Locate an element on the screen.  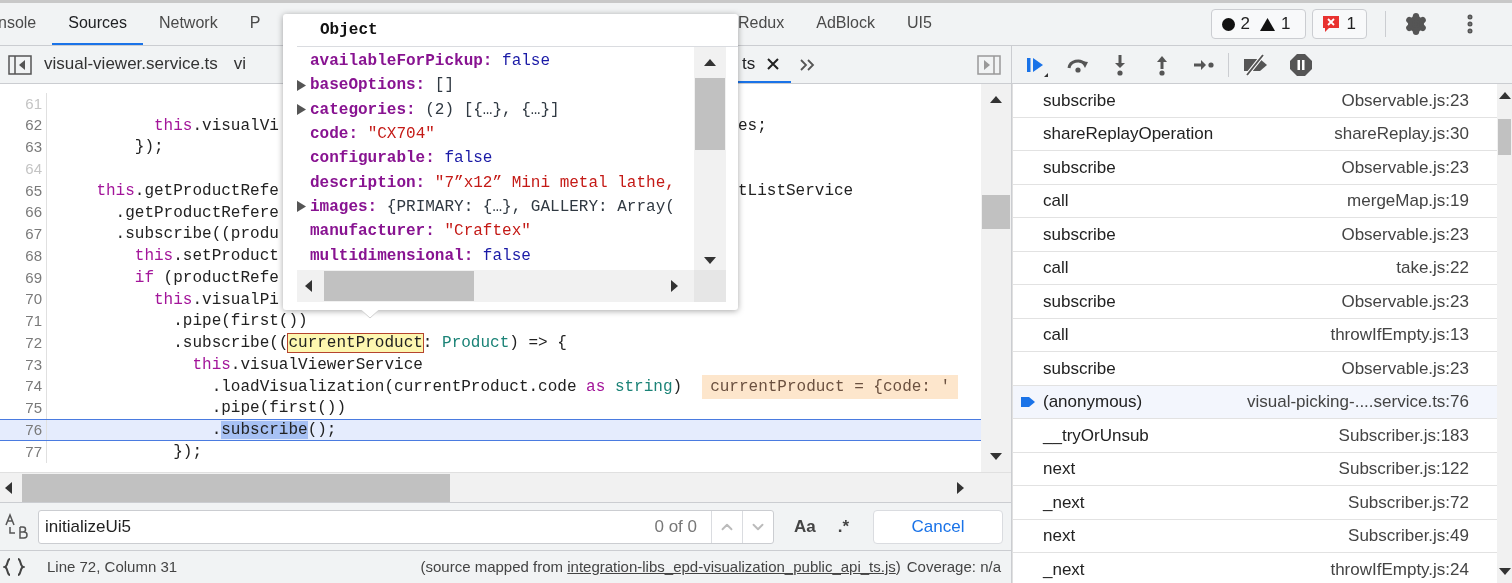
line-number: 69 is located at coordinates (33, 277).